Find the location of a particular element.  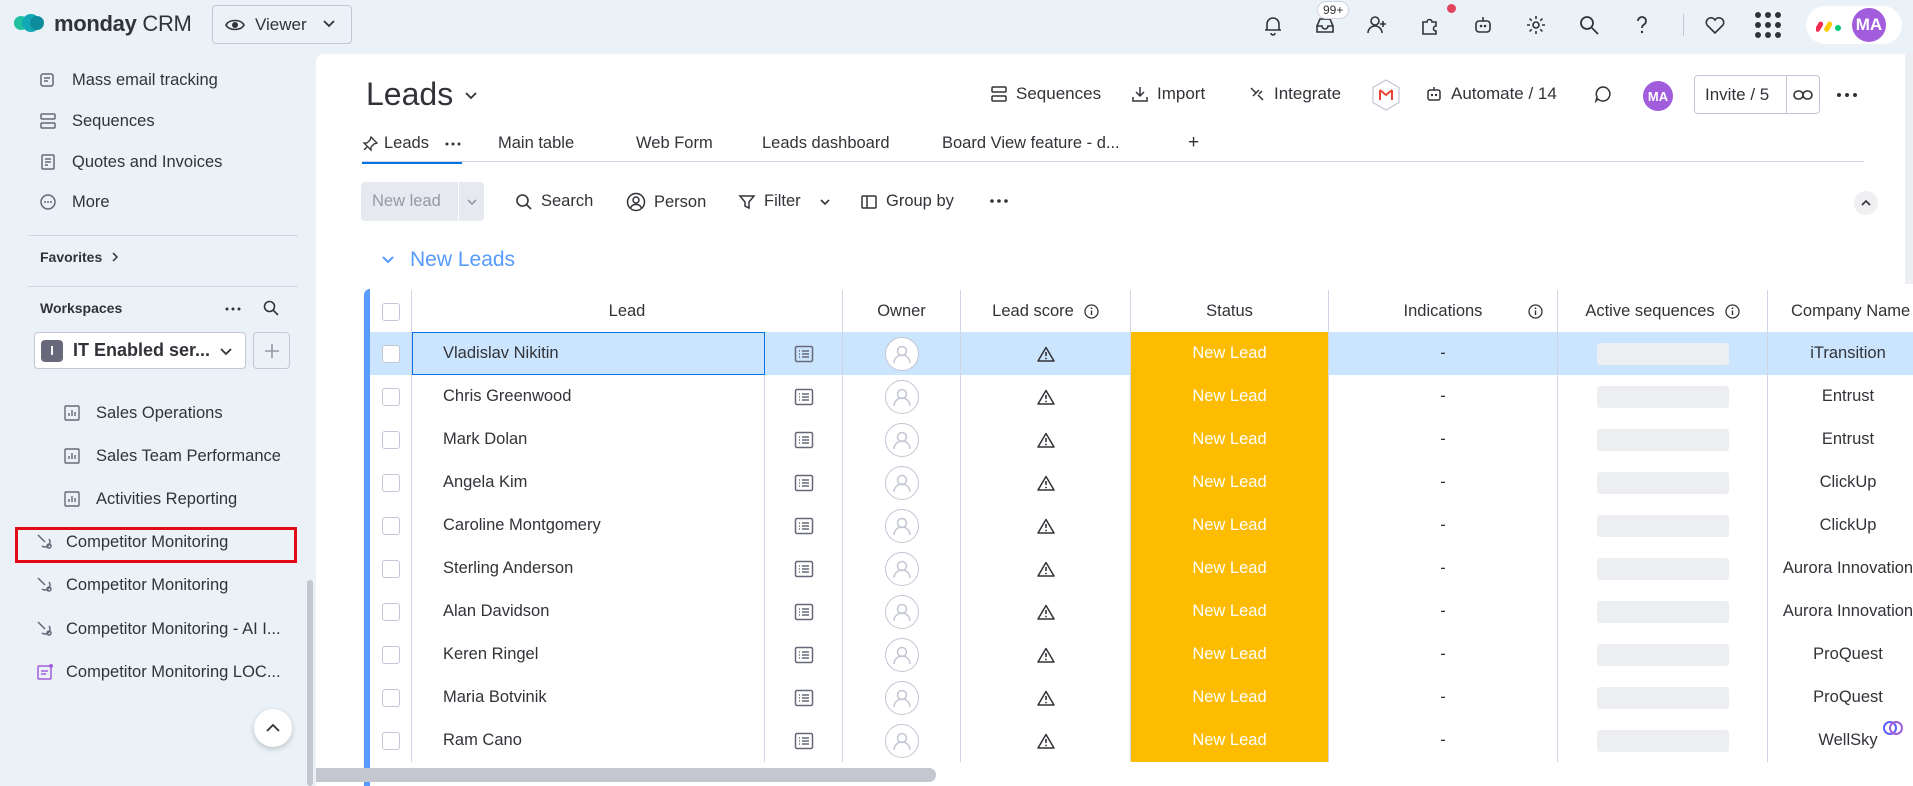

column-header-lead-score: Lead score is located at coordinates (1046, 311).